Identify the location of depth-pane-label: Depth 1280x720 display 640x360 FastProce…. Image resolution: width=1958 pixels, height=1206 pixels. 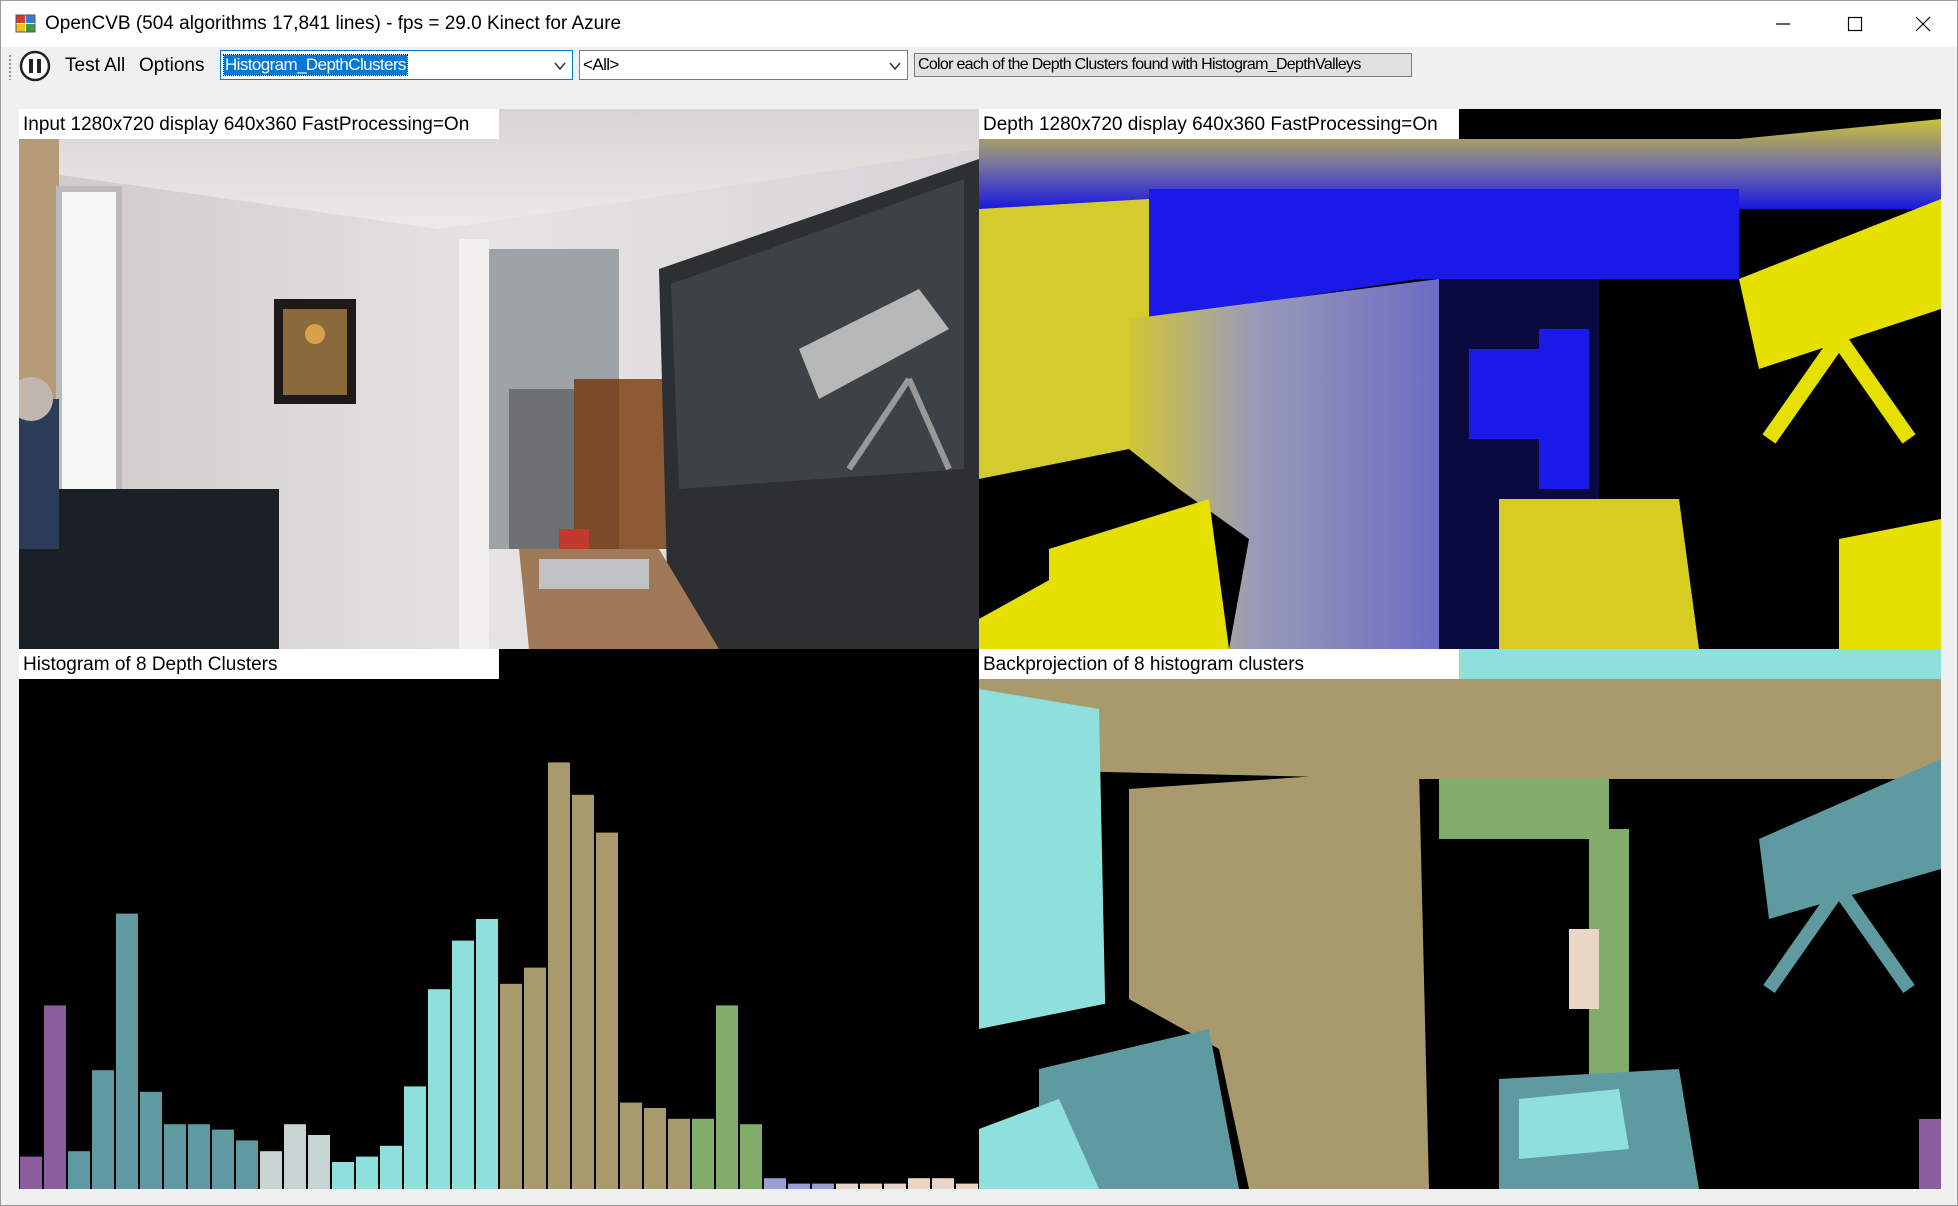
(1219, 124).